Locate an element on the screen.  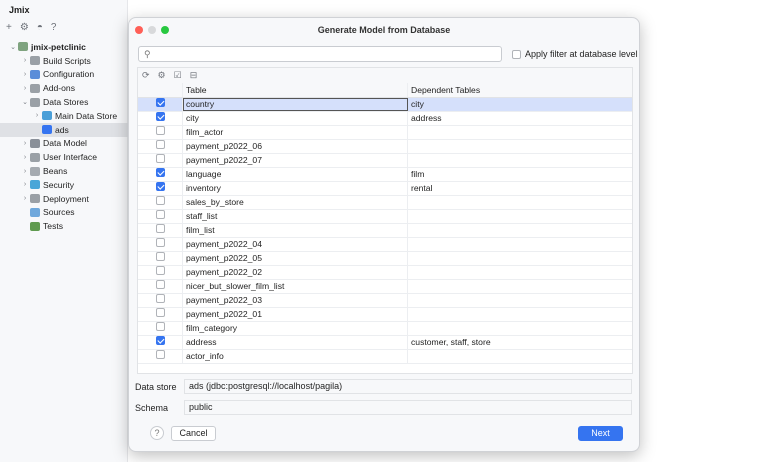
table-row: film_category is located at coordinates (385, 329).